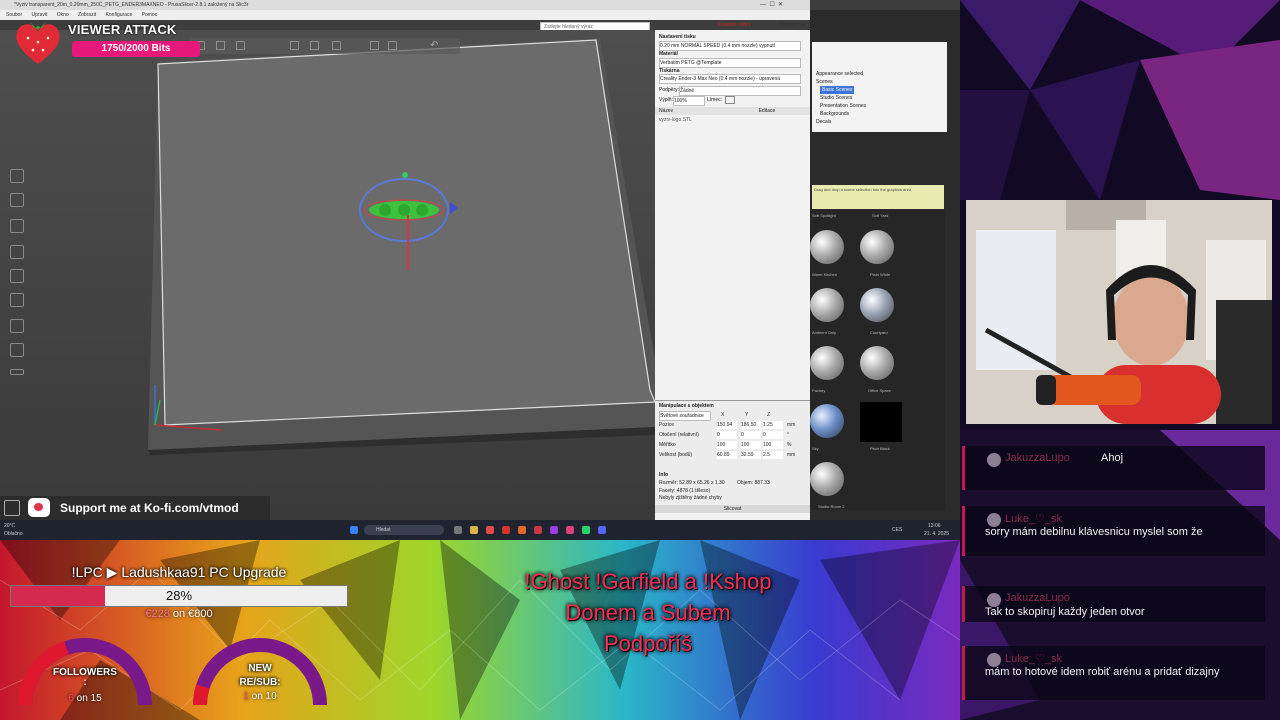  Describe the element at coordinates (87, 698) in the screenshot. I see `followers-goal: on 15` at that location.